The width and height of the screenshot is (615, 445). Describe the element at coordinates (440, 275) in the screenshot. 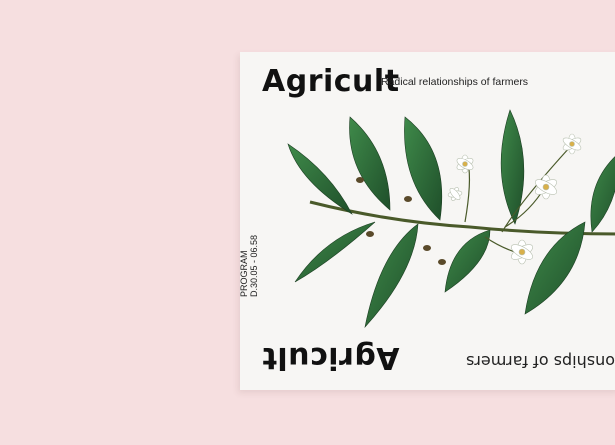

I see `leaves-lower` at that location.